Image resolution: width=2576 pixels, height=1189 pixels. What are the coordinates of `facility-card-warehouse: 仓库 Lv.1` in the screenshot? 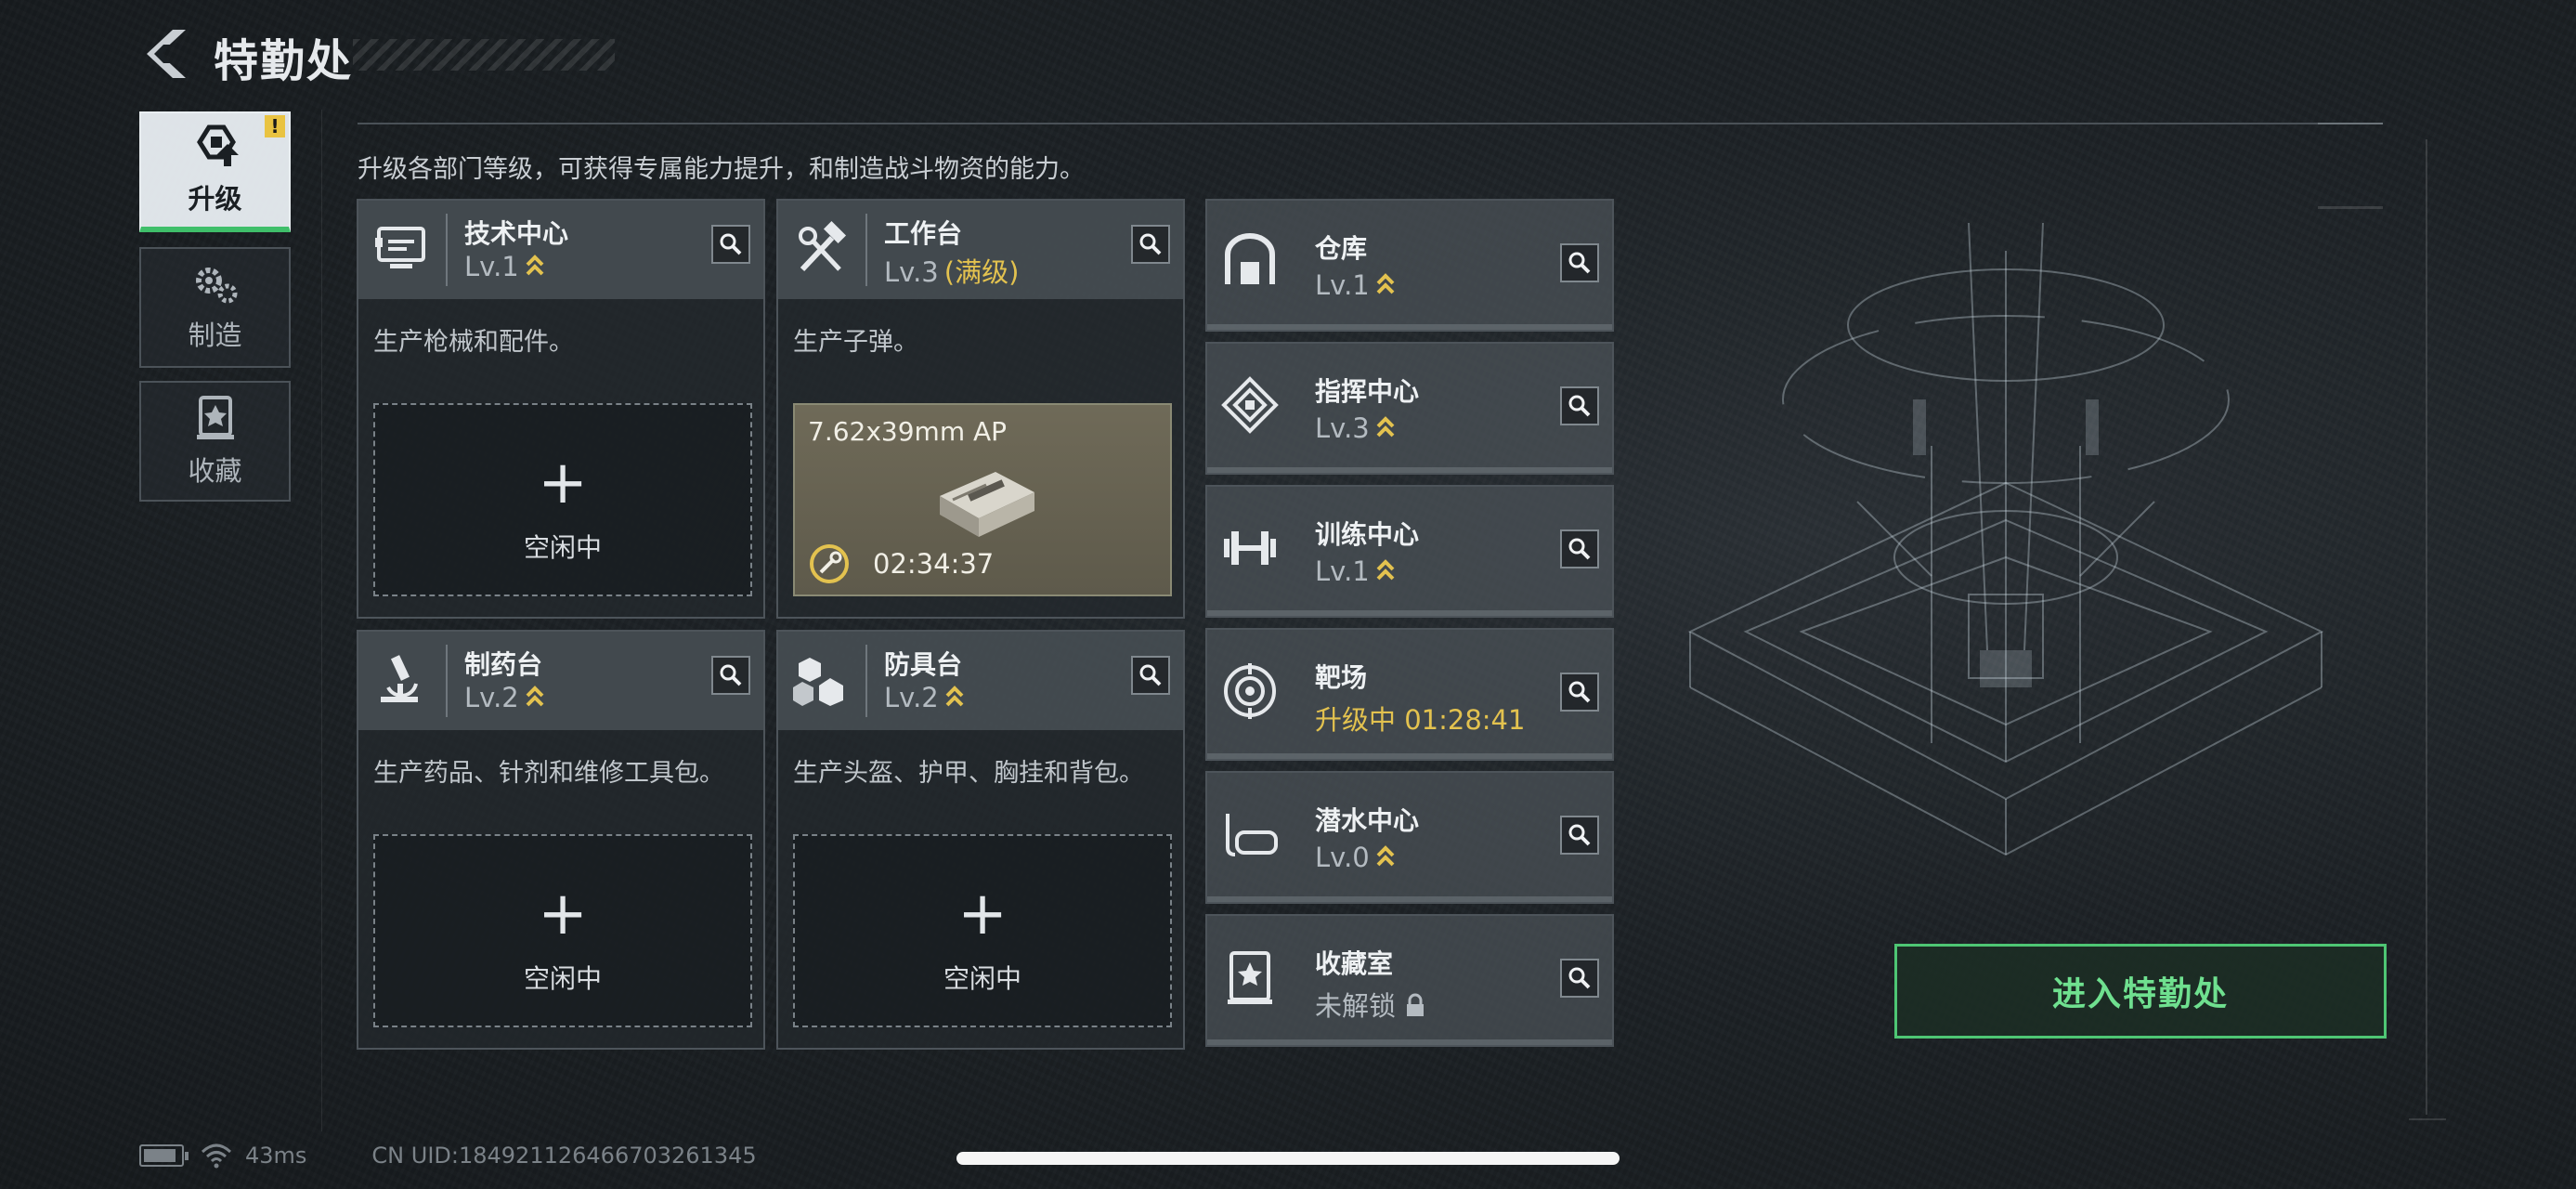 It's located at (1409, 265).